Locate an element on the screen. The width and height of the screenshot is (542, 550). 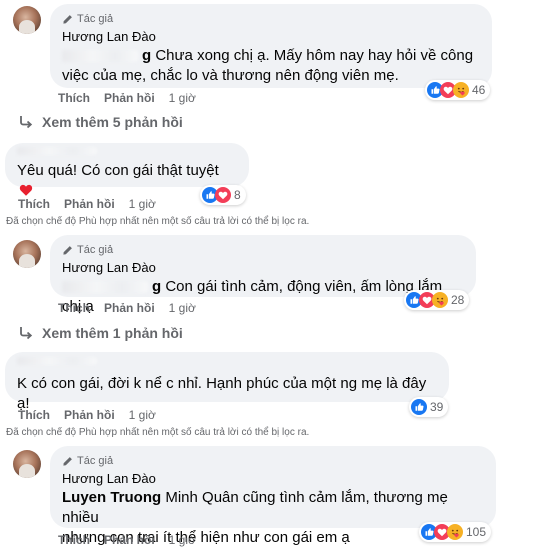
reaction-count: 39 is located at coordinates (437, 407).